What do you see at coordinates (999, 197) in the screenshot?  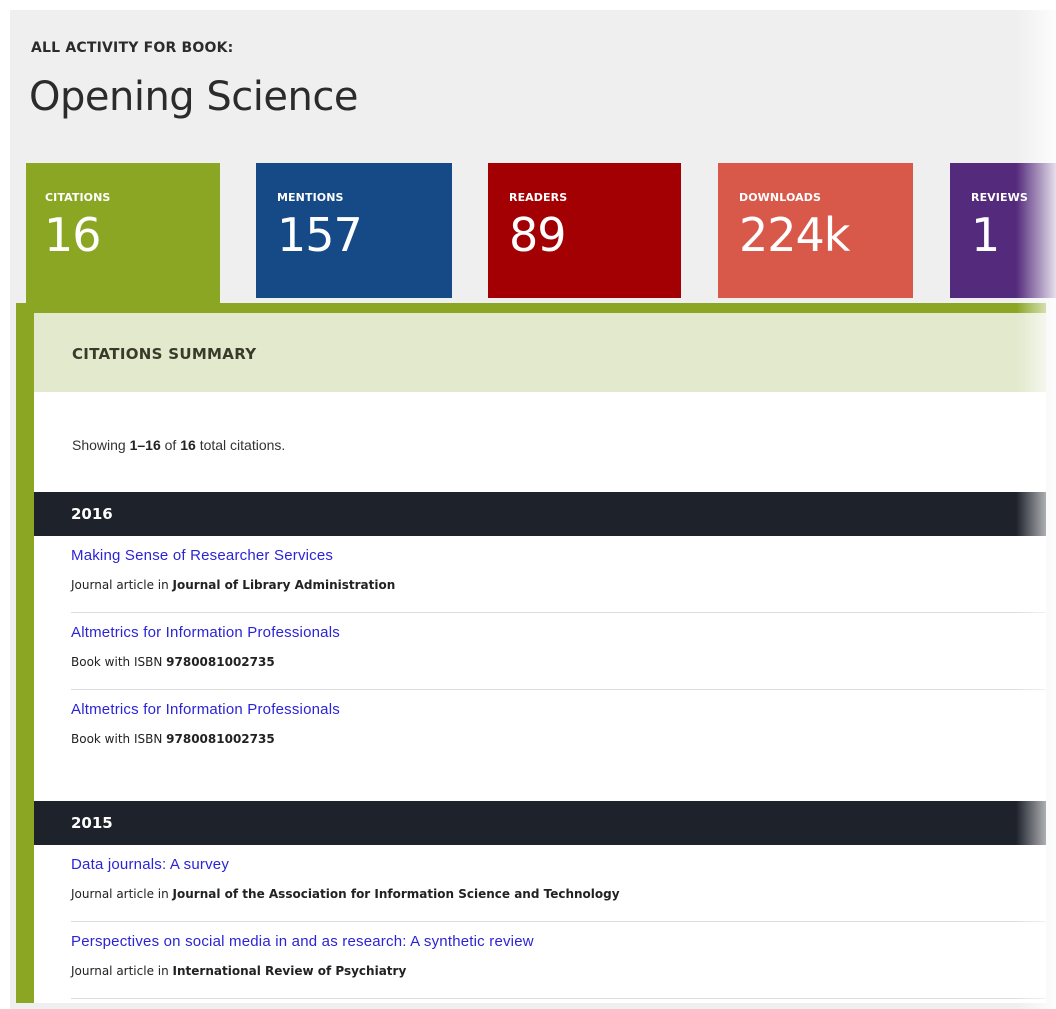 I see `tab-label: REVIEWS` at bounding box center [999, 197].